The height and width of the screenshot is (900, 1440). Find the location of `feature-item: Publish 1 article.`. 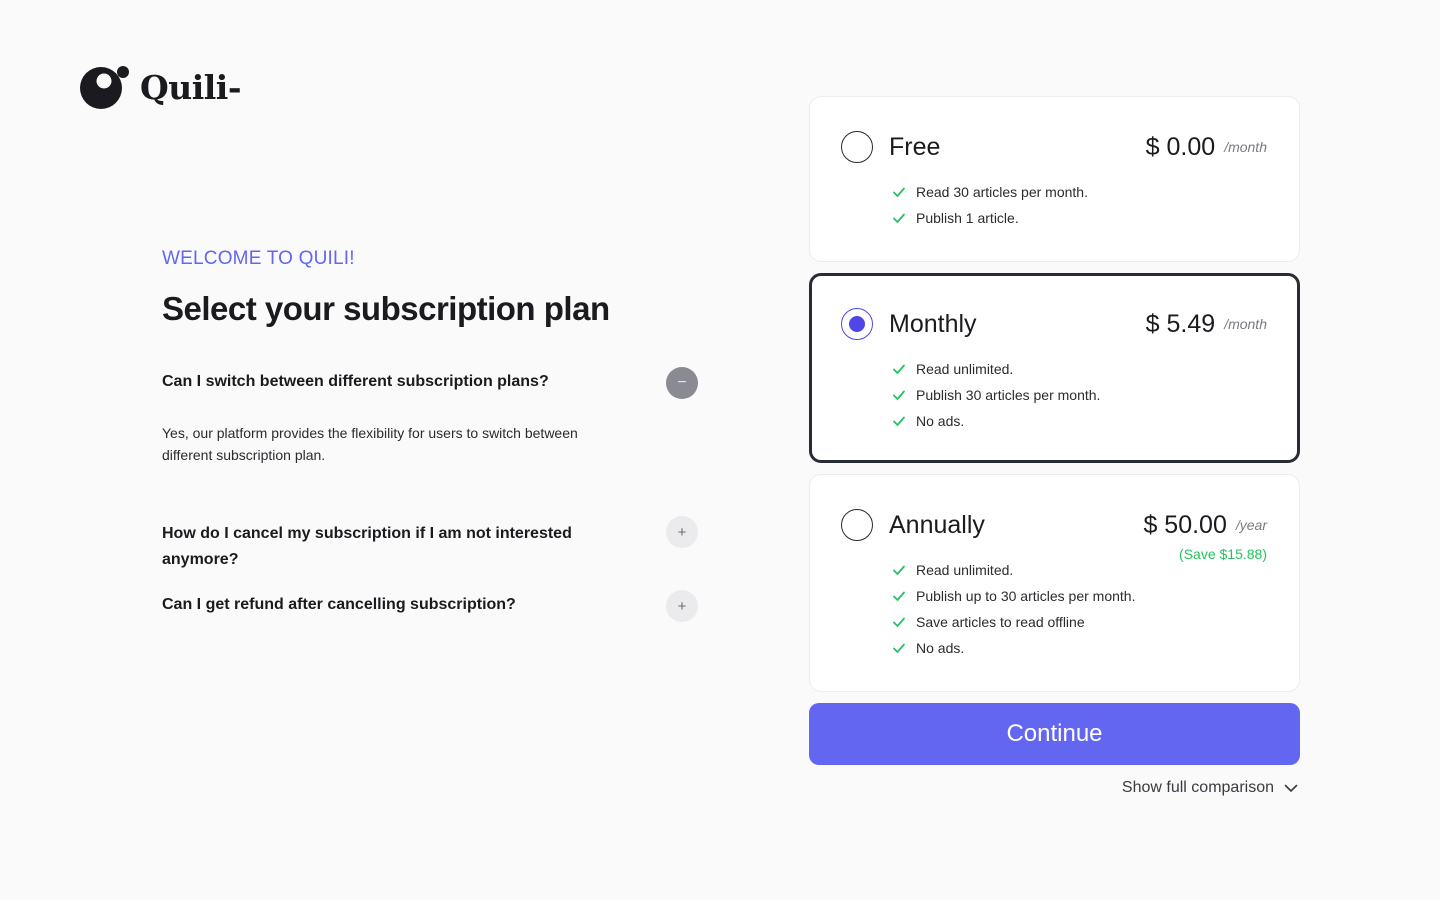

feature-item: Publish 1 article. is located at coordinates (989, 218).